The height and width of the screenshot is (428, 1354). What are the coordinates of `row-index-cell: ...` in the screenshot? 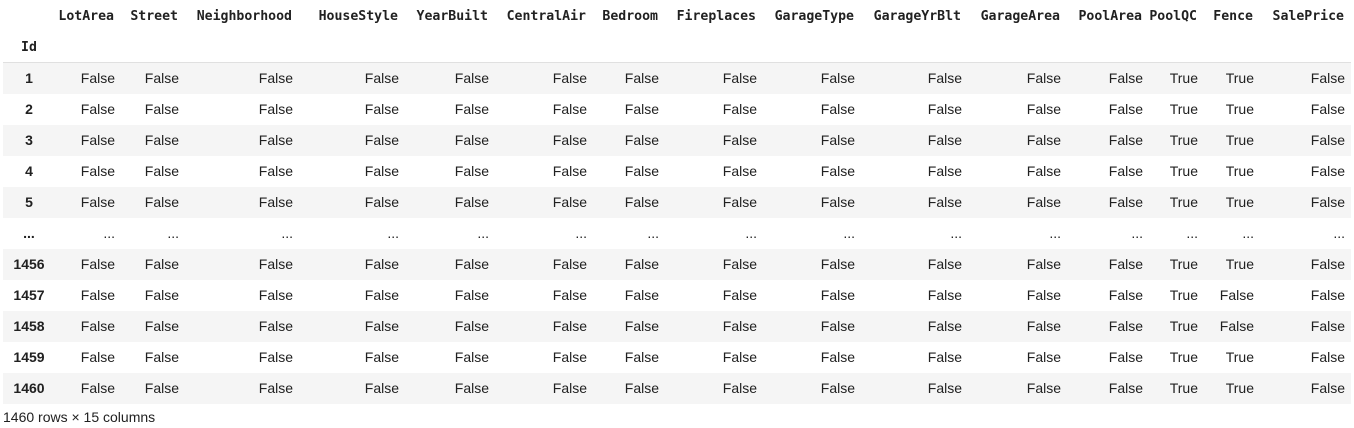 It's located at (29, 233).